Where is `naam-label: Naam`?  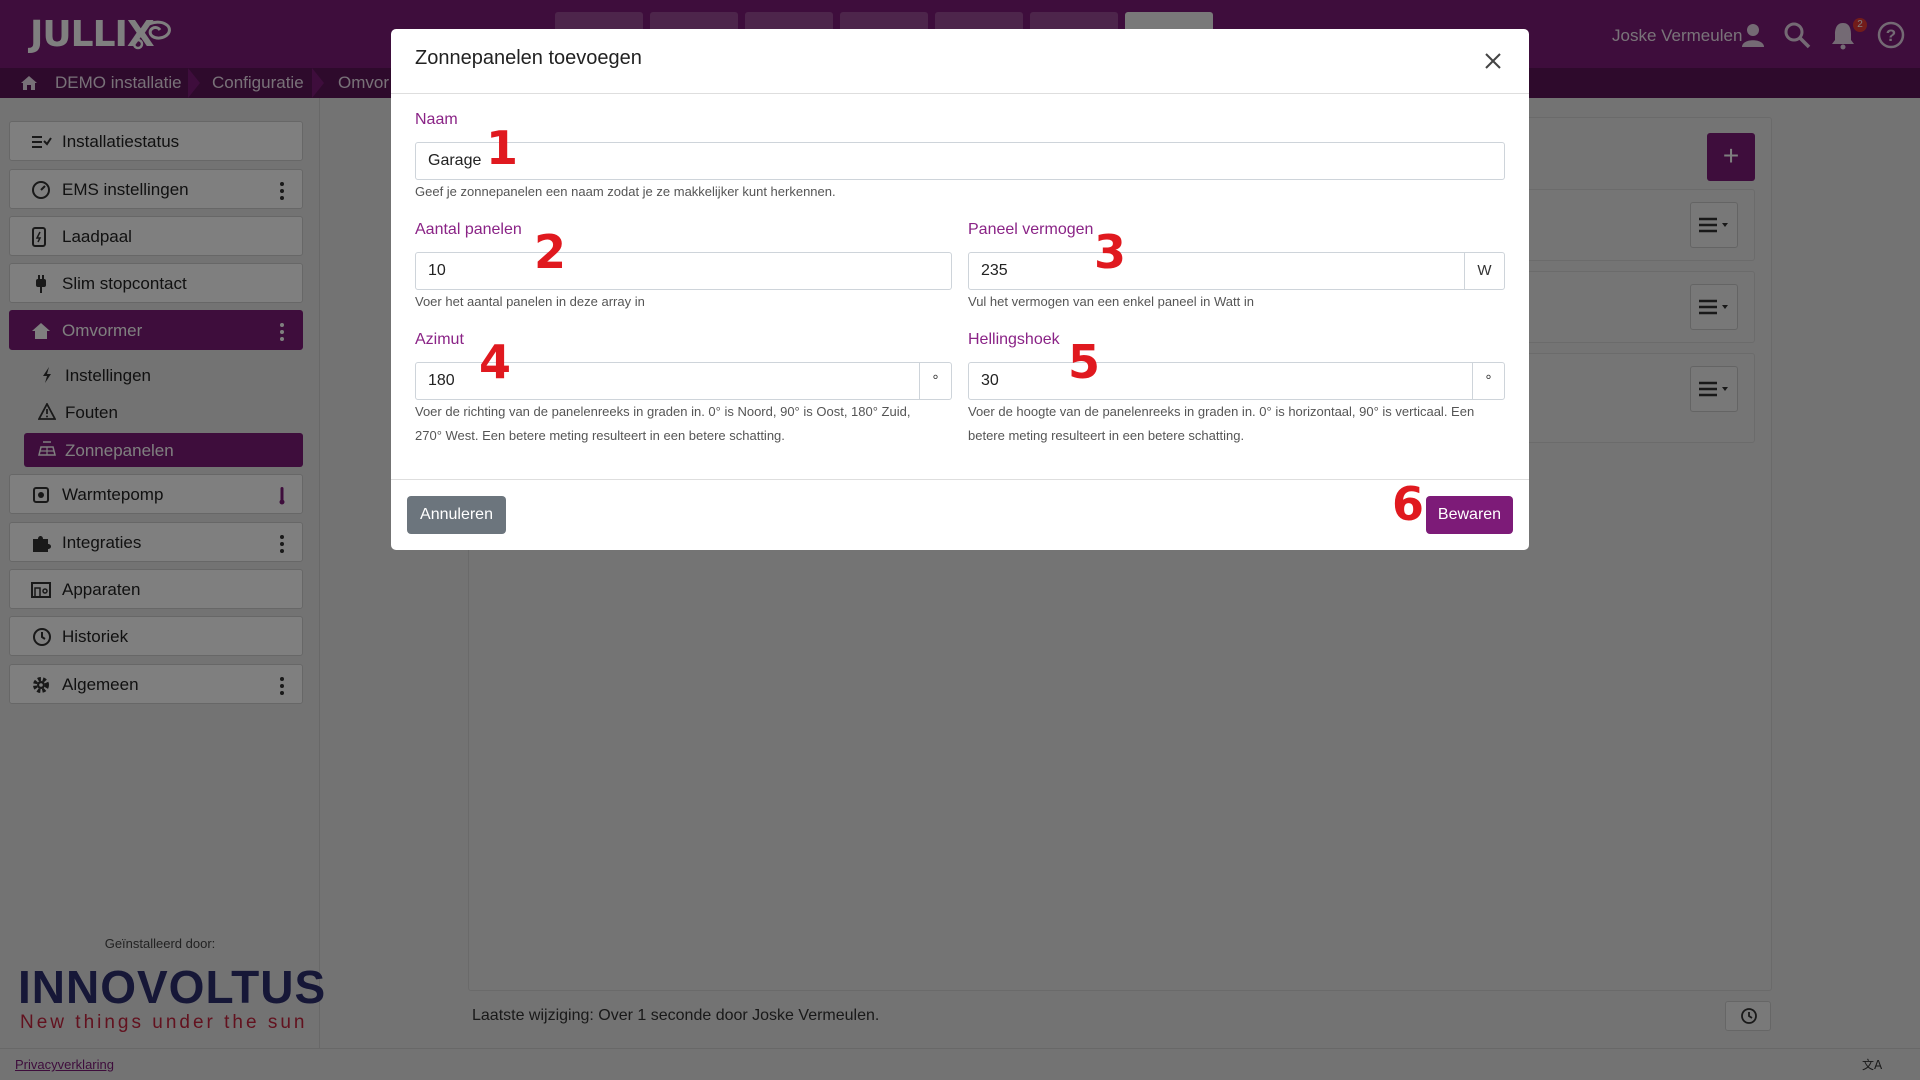
naam-label: Naam is located at coordinates (436, 119).